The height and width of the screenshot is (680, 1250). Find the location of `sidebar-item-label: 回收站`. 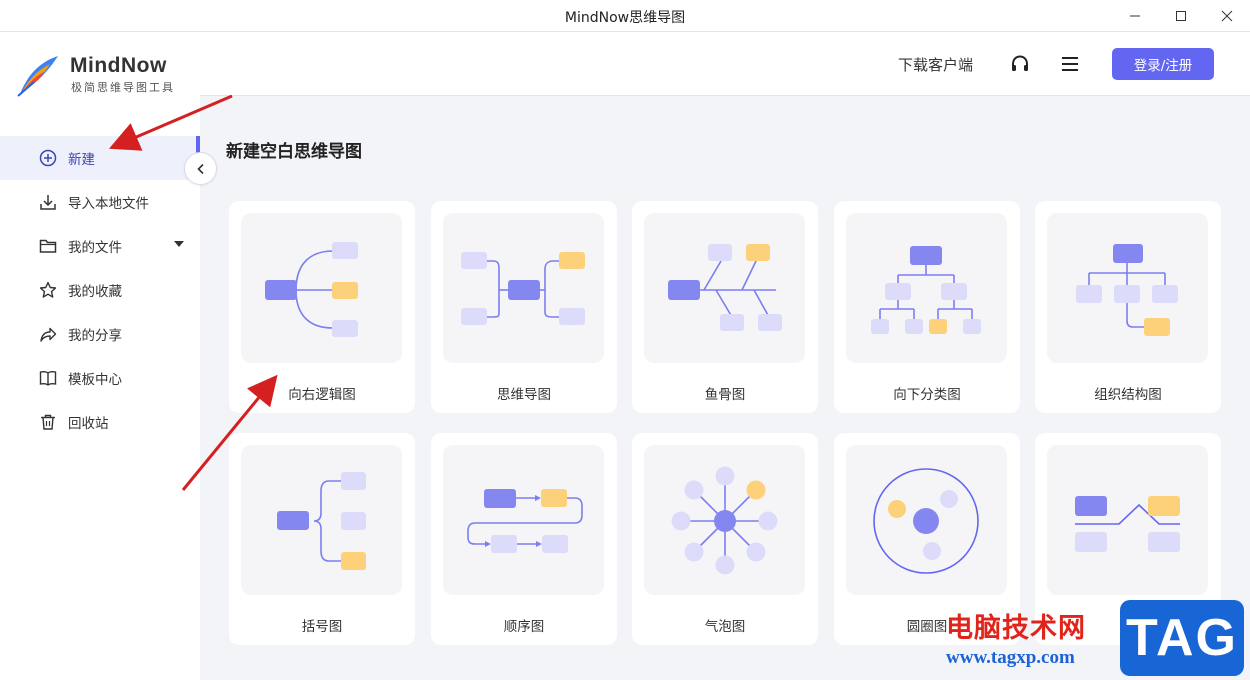

sidebar-item-label: 回收站 is located at coordinates (88, 424).